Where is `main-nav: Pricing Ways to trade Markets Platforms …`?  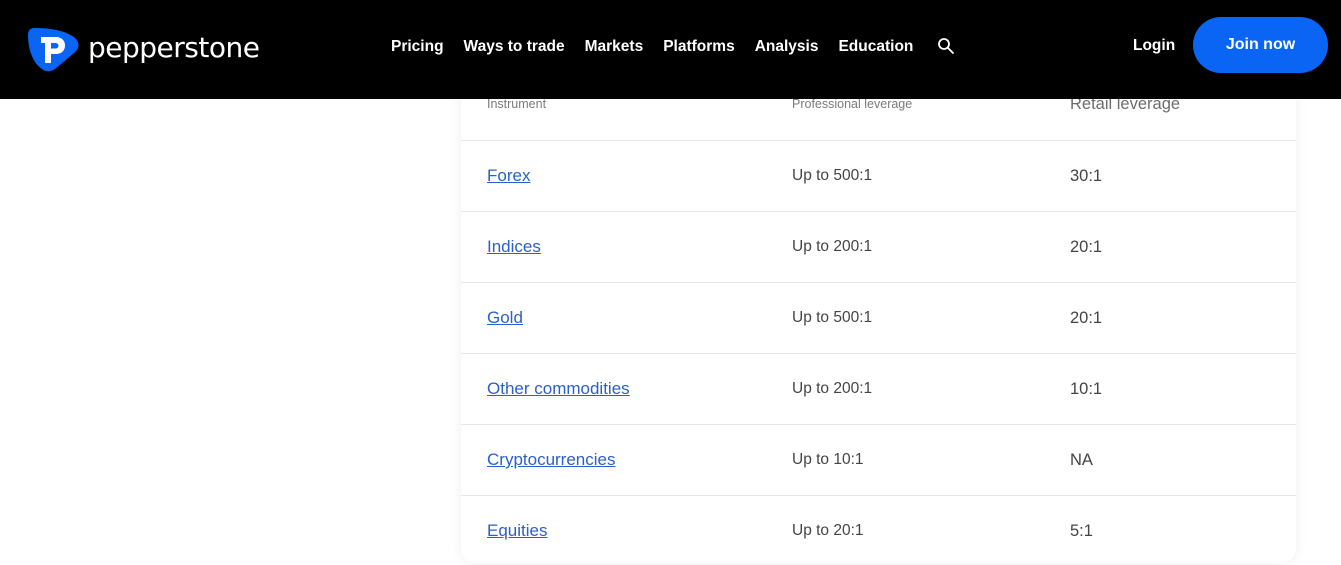
main-nav: Pricing Ways to trade Markets Platforms … is located at coordinates (662, 47).